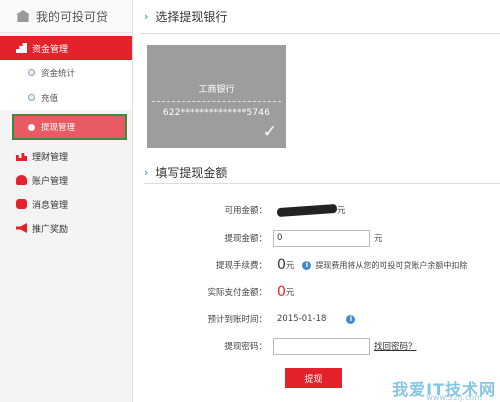 The height and width of the screenshot is (402, 500). I want to click on stats-icon, so click(31, 72).